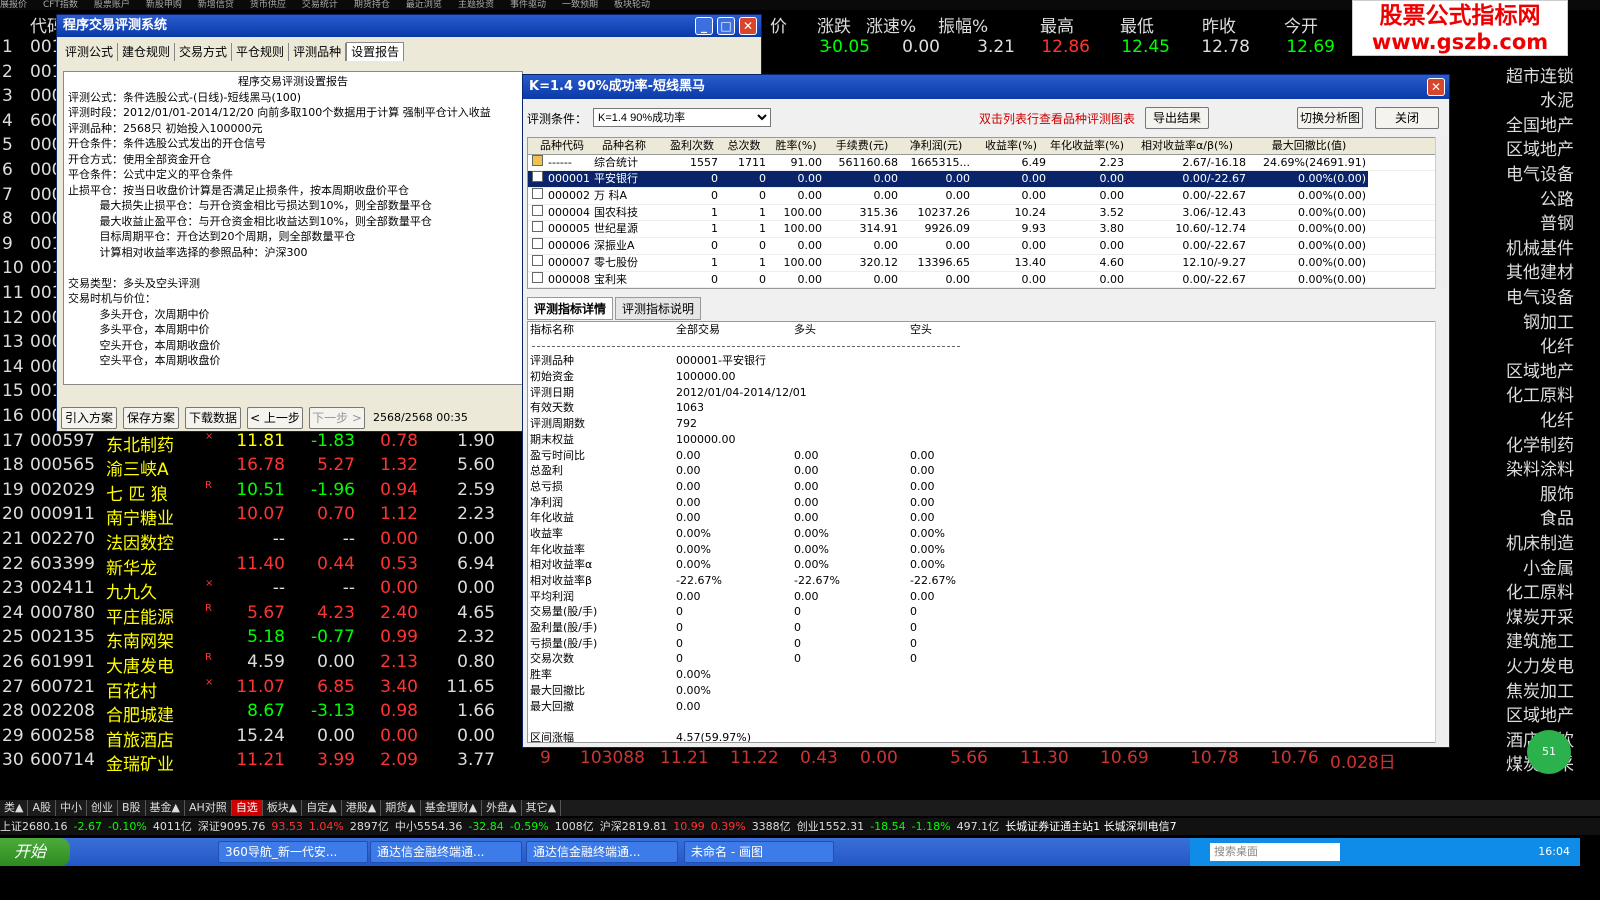 The image size is (1600, 900). I want to click on market-tab: B股, so click(132, 808).